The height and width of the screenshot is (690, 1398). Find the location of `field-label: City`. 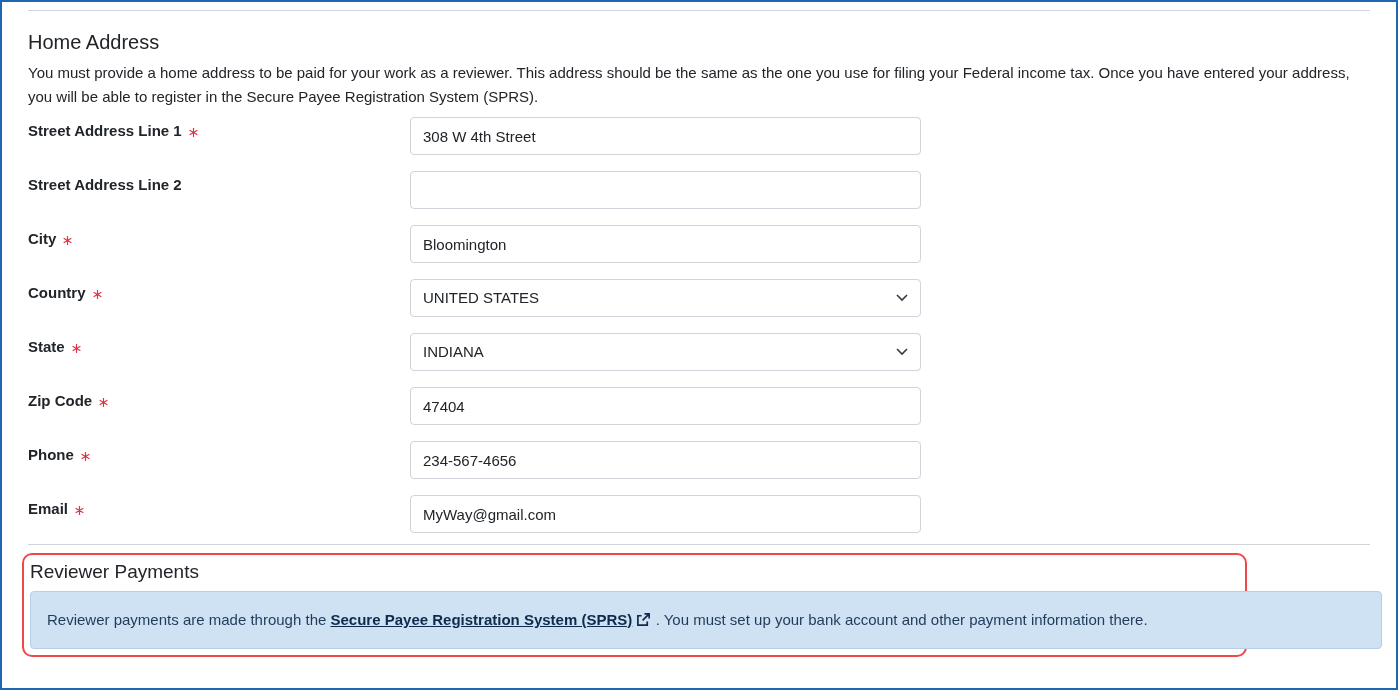

field-label: City is located at coordinates (42, 239).